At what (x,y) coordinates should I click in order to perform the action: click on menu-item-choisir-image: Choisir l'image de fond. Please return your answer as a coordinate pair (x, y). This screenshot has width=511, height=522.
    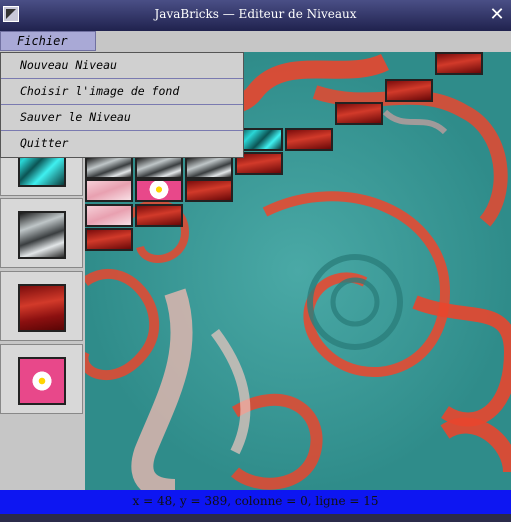
    Looking at the image, I should click on (122, 92).